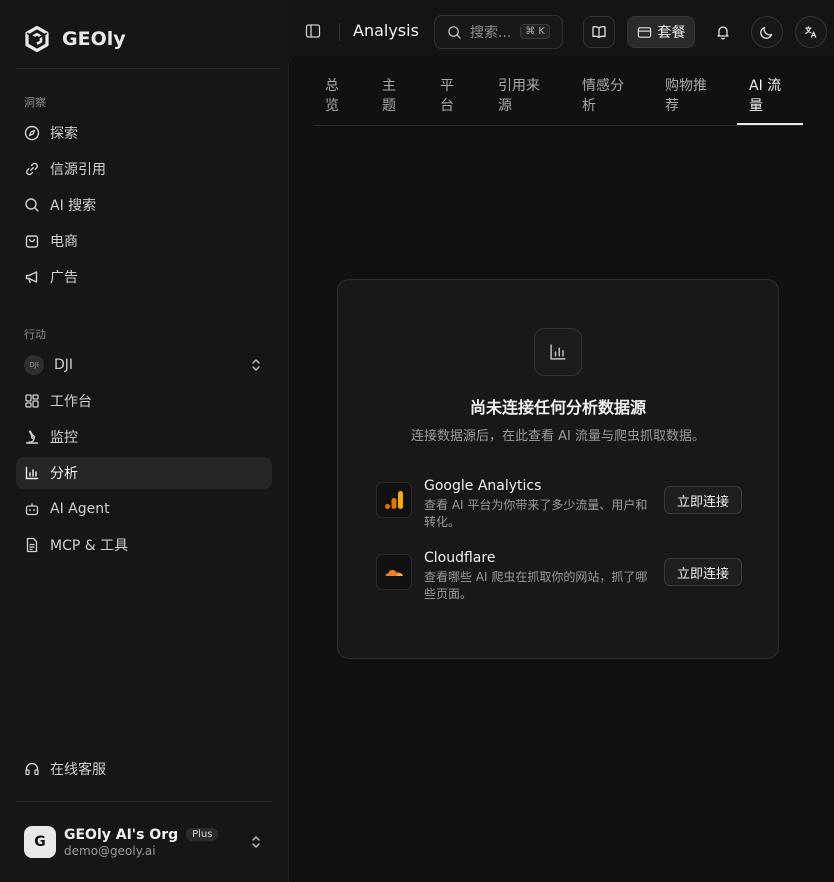  I want to click on credit-card-icon, so click(644, 32).